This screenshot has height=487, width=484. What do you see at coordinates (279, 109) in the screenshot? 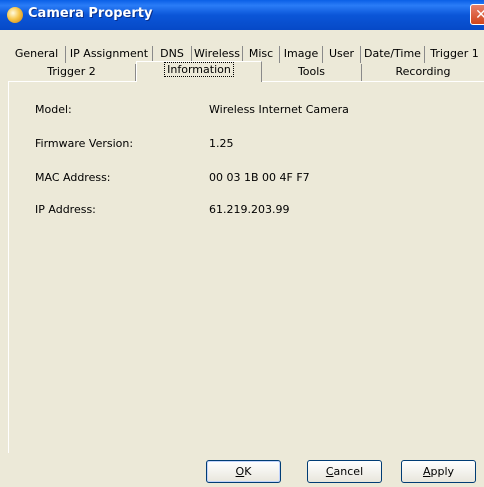
I see `model-value: Wireless Internet Camera` at bounding box center [279, 109].